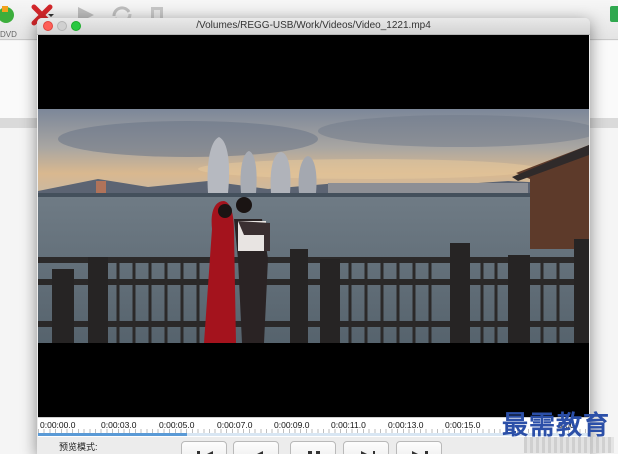 This screenshot has width=618, height=454. What do you see at coordinates (406, 425) in the screenshot?
I see `timeline-tick-label: 0:00:13.0` at bounding box center [406, 425].